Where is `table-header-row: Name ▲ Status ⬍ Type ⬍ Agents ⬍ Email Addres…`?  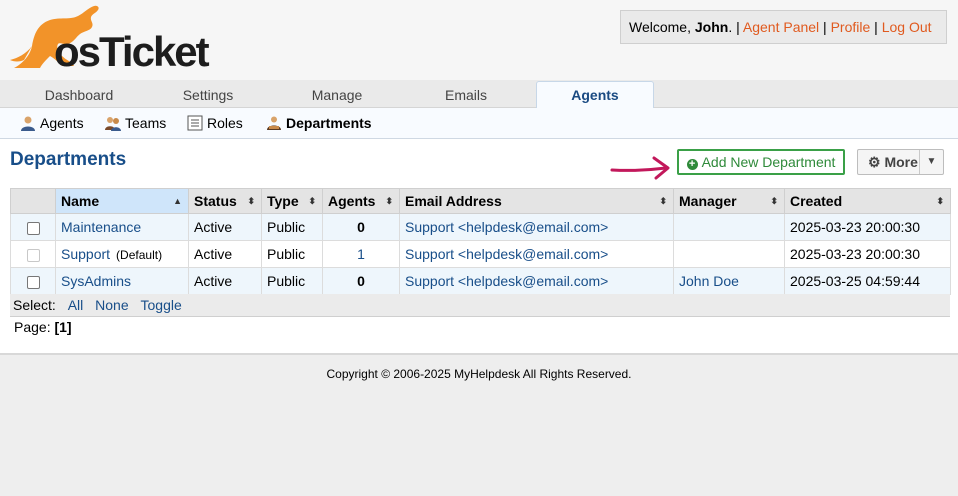 table-header-row: Name ▲ Status ⬍ Type ⬍ Agents ⬍ Email Addres… is located at coordinates (480, 201).